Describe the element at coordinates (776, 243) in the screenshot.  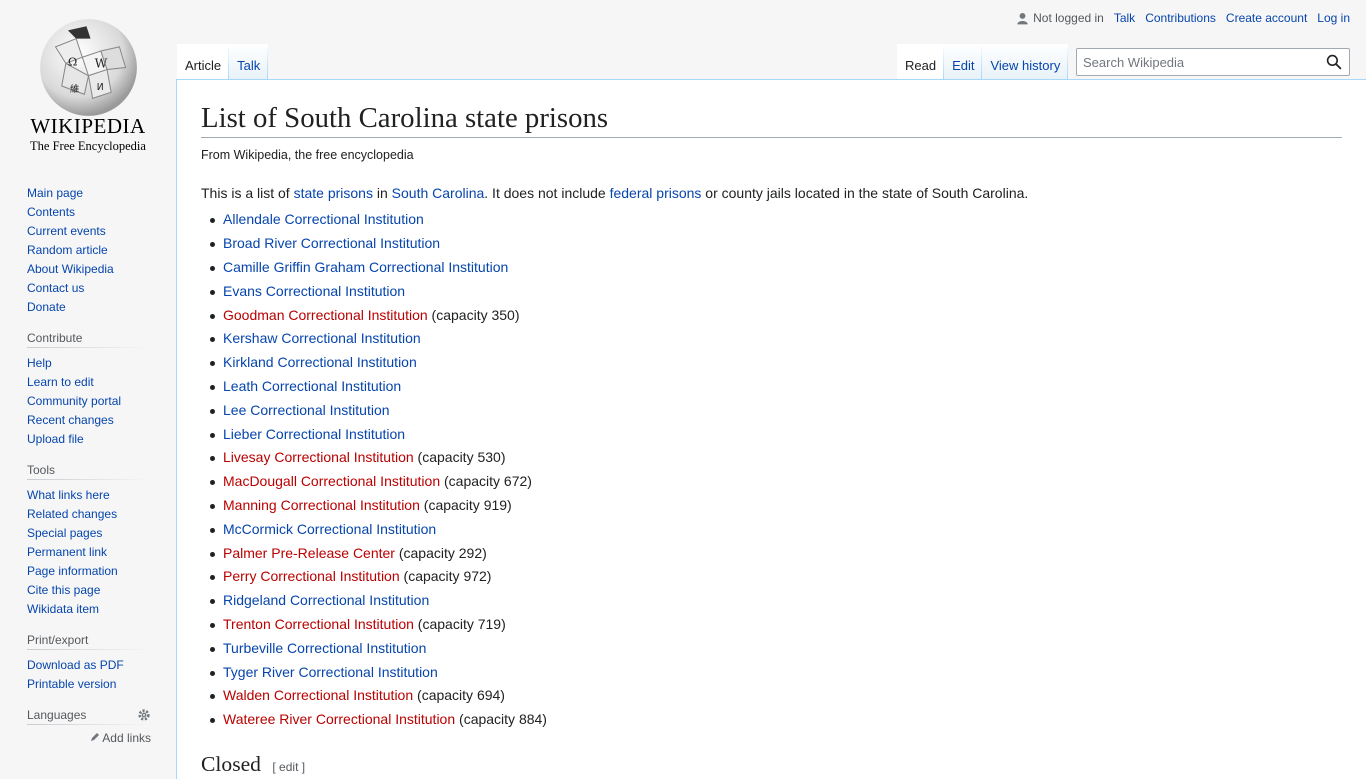
I see `list-item: Broad River Correctional Institution` at that location.